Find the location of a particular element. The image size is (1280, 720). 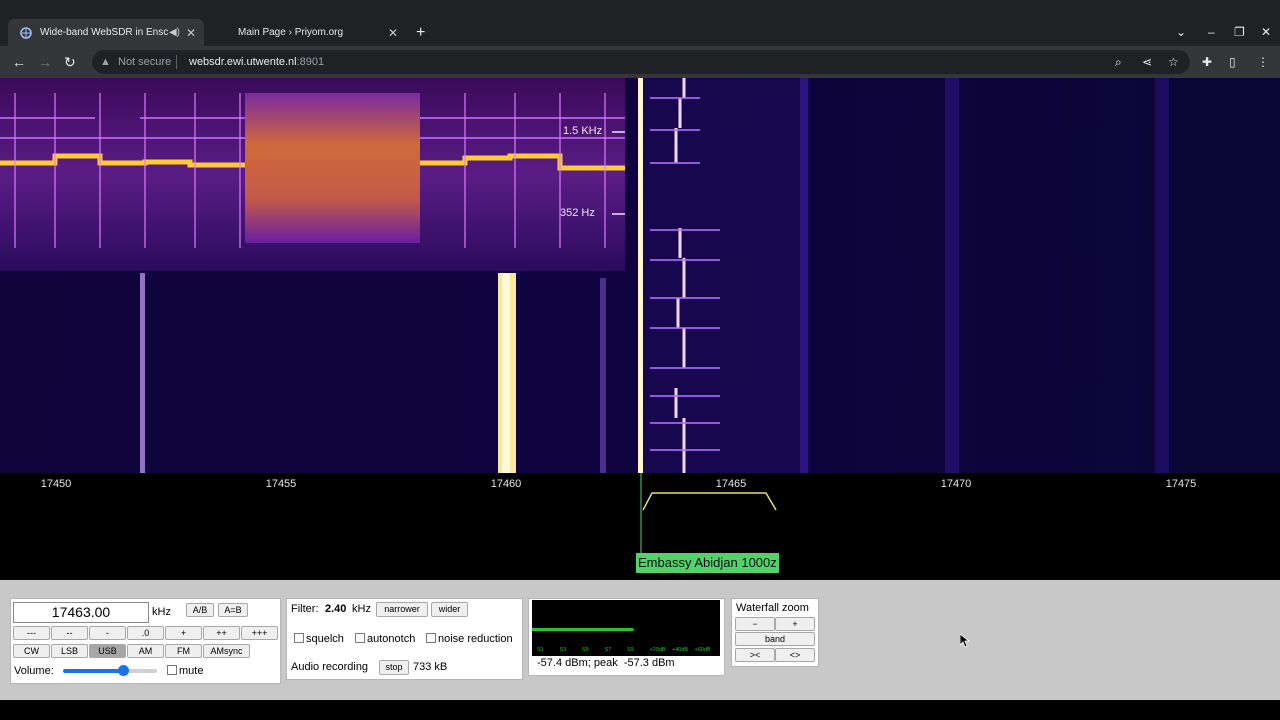

inset-label-lower: 352 Hz is located at coordinates (577, 213).